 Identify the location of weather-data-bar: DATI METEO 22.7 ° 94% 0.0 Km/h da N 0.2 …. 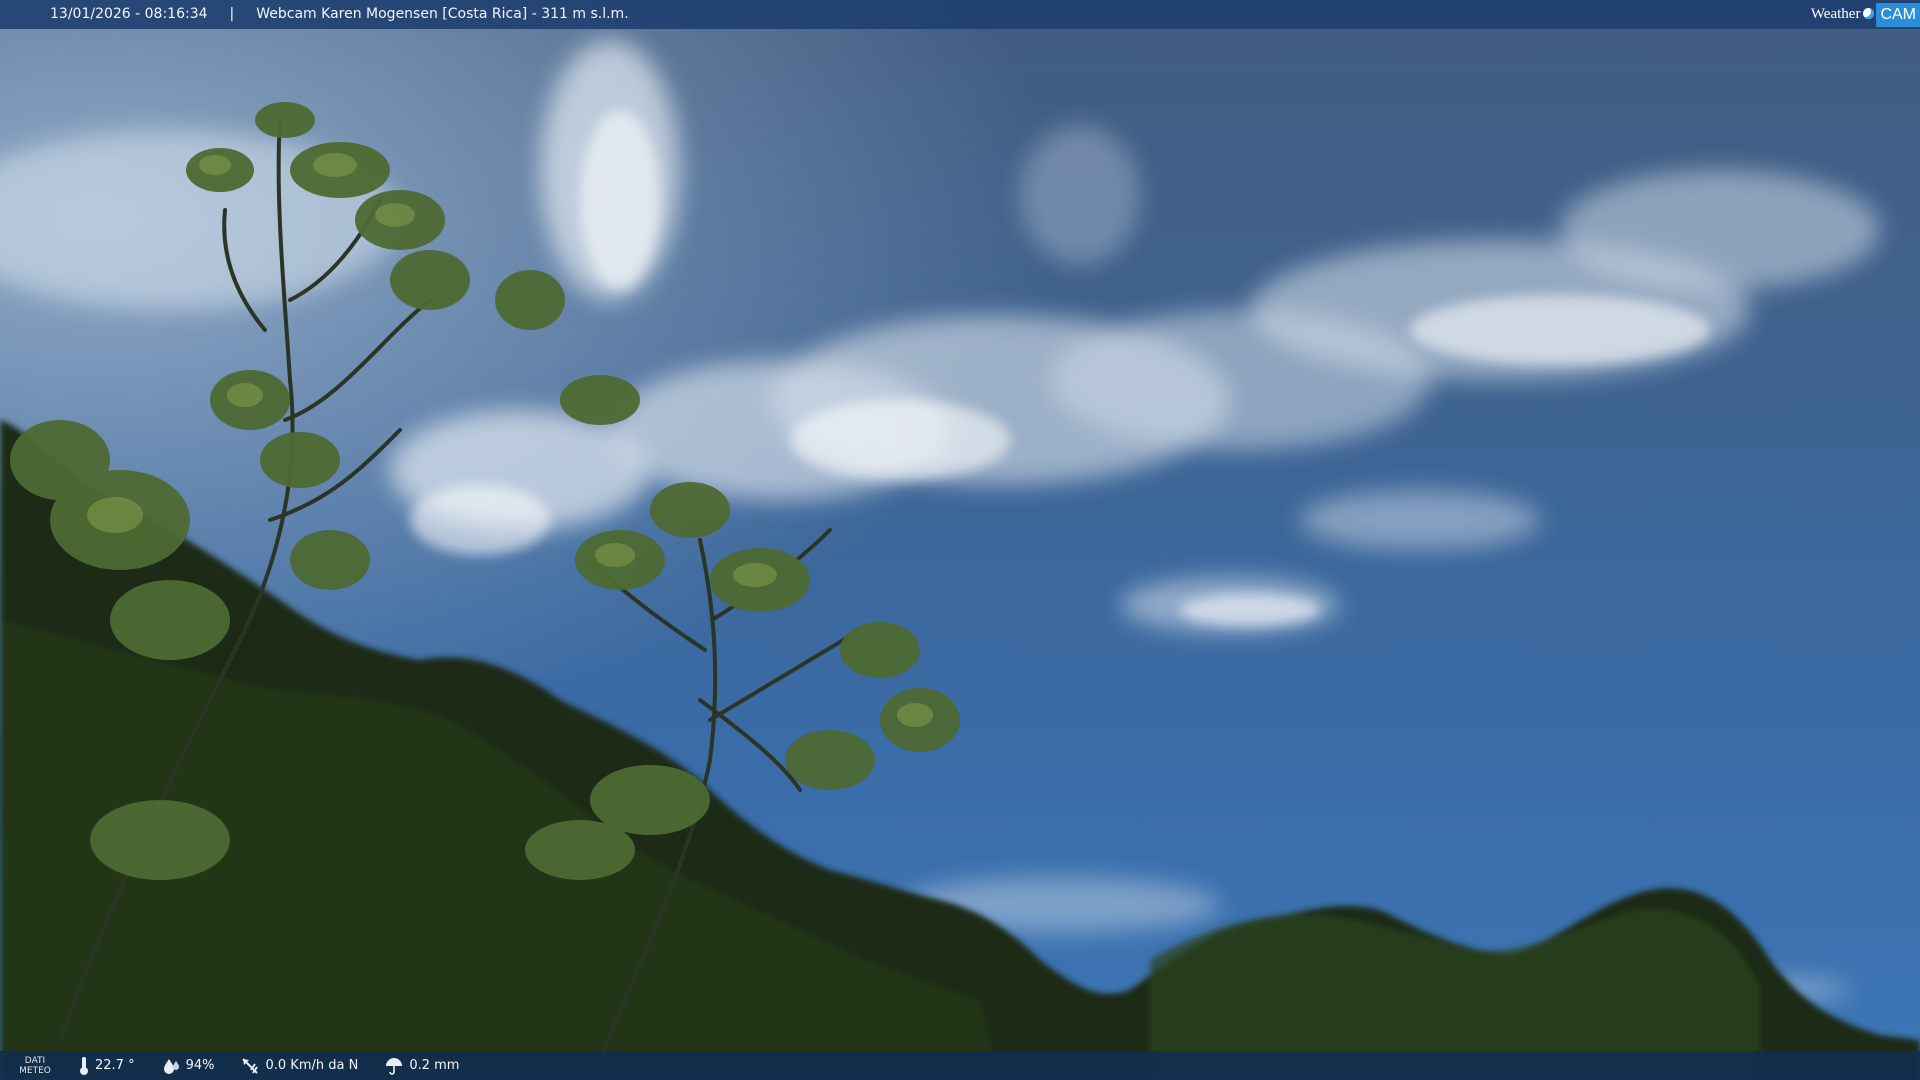
(960, 1065).